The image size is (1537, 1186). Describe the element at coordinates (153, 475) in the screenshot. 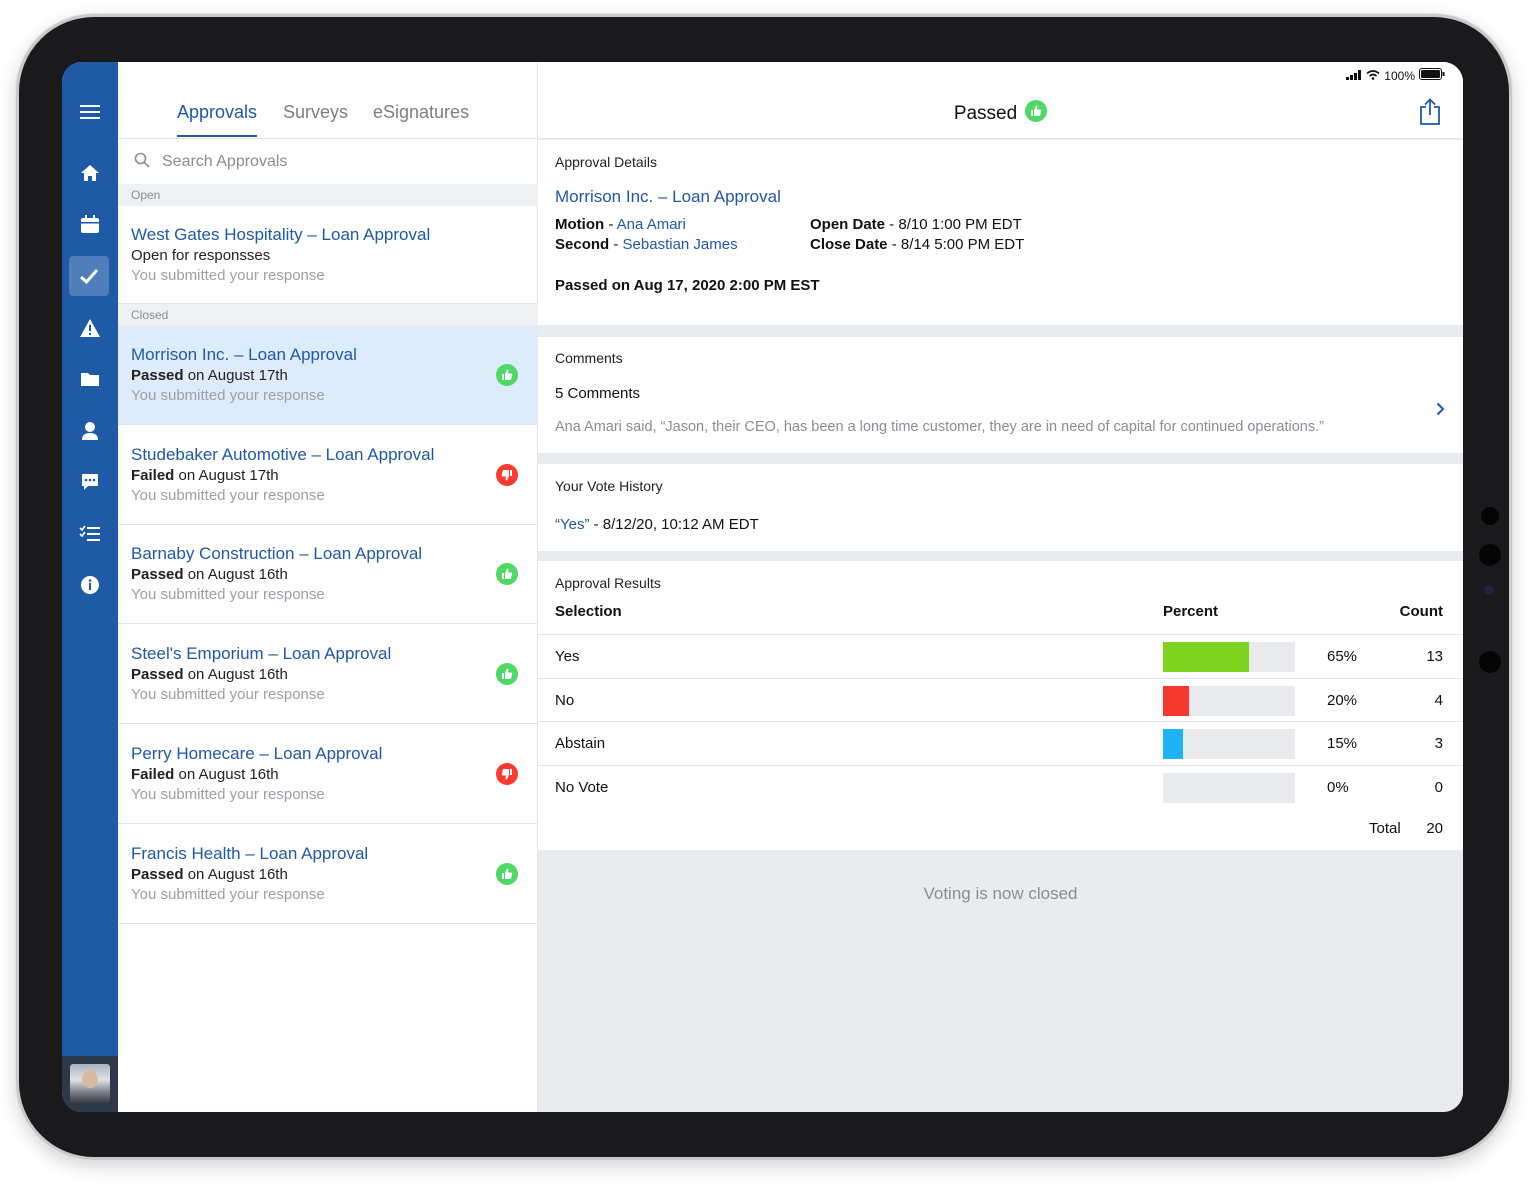

I see `item-status-label: Failed` at that location.